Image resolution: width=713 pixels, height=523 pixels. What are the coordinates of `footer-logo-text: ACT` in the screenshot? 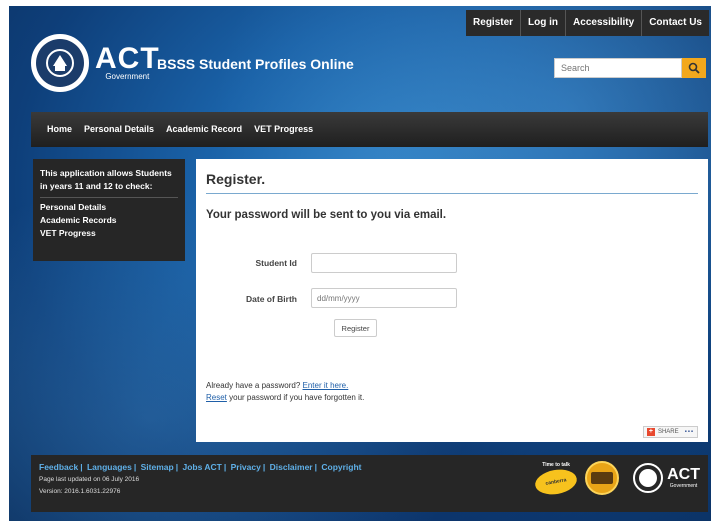 It's located at (683, 474).